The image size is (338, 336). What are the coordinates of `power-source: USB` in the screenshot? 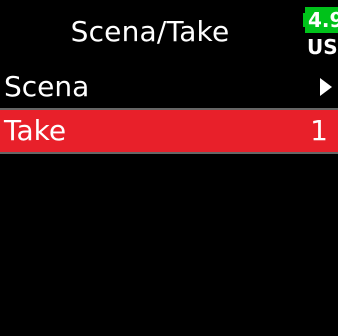 It's located at (322, 47).